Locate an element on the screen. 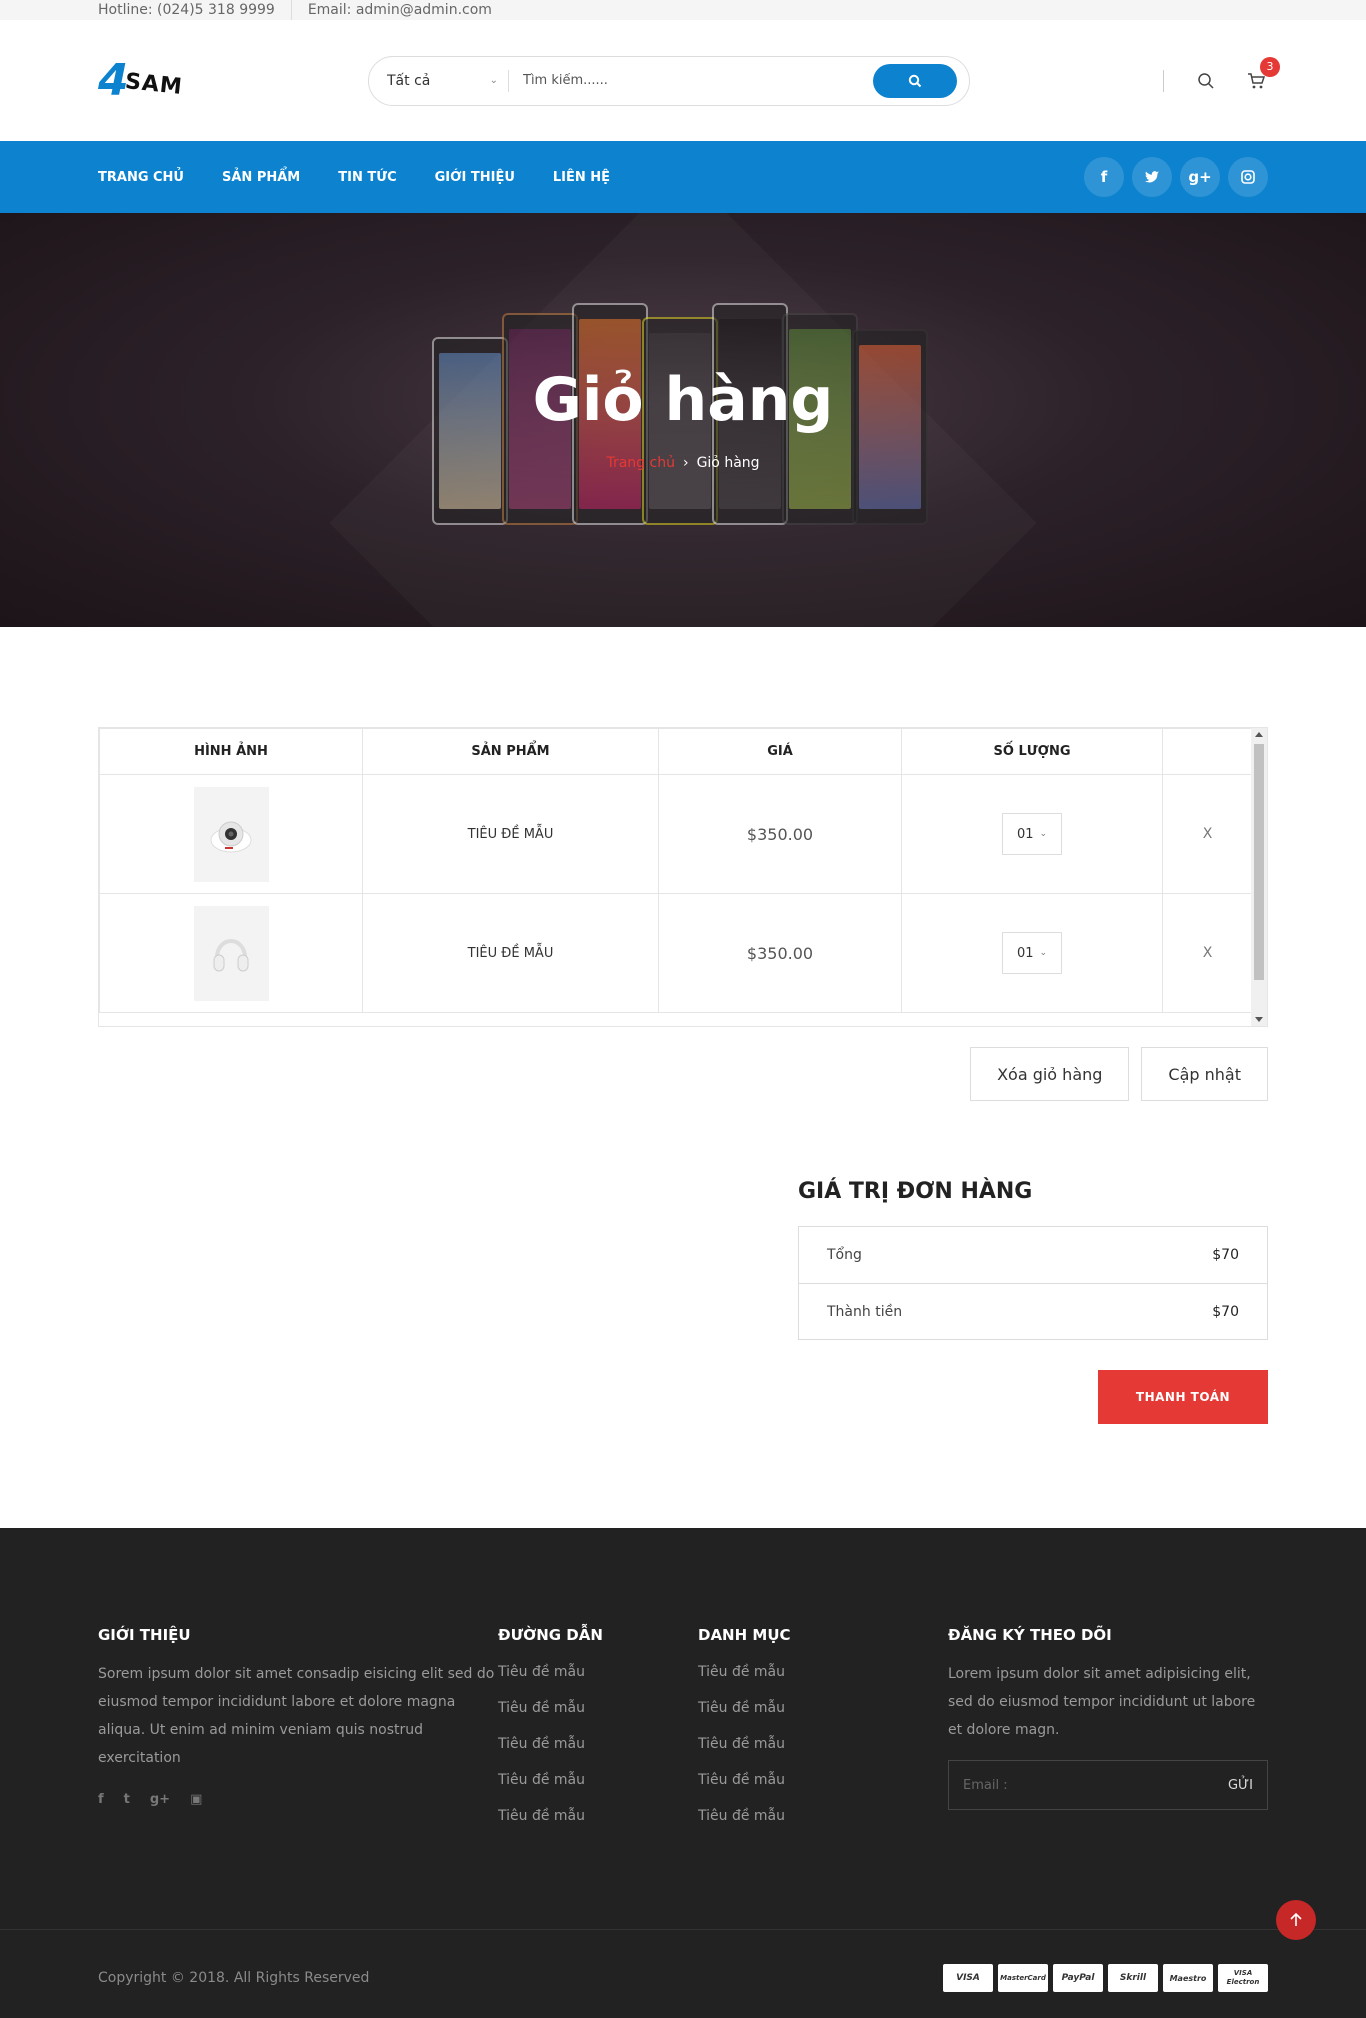 This screenshot has height=2018, width=1366. header-actions: 3 is located at coordinates (1221, 78).